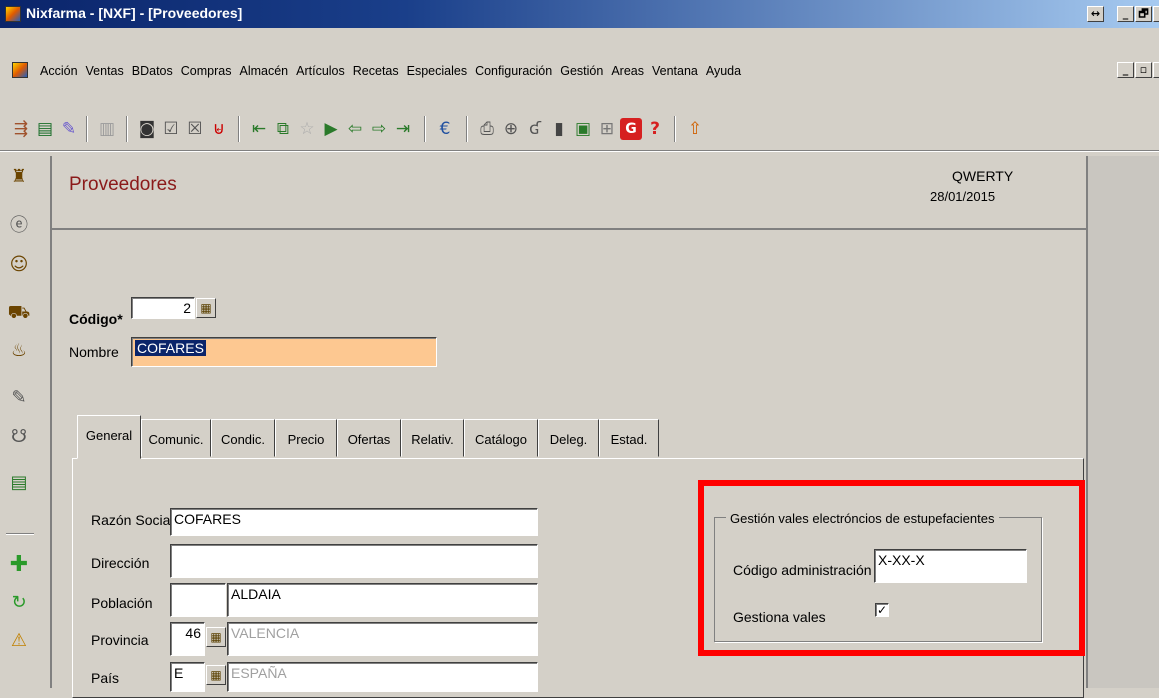 The width and height of the screenshot is (1159, 698). Describe the element at coordinates (376, 71) in the screenshot. I see `menu-recetas: Recetas` at that location.